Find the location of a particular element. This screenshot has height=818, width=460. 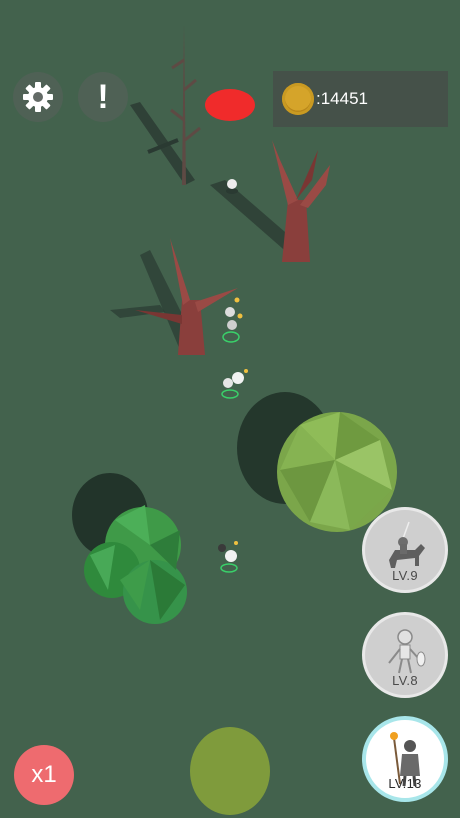

info-label: ! is located at coordinates (103, 97).